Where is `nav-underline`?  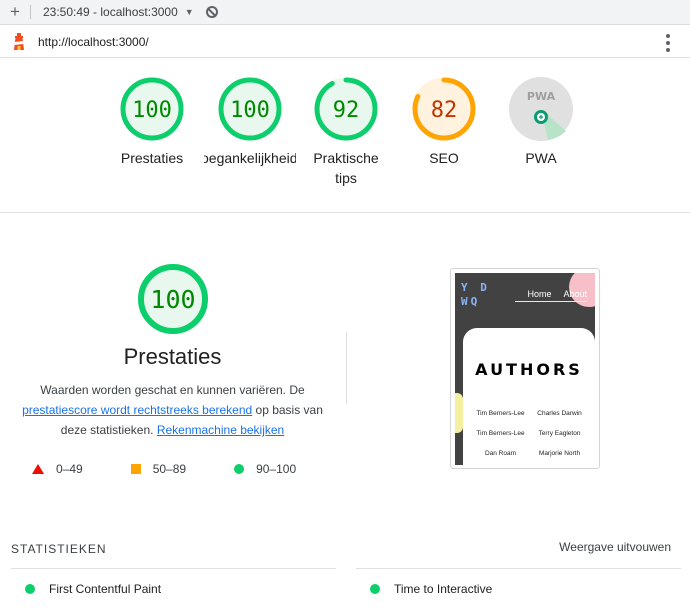
nav-underline is located at coordinates (551, 301).